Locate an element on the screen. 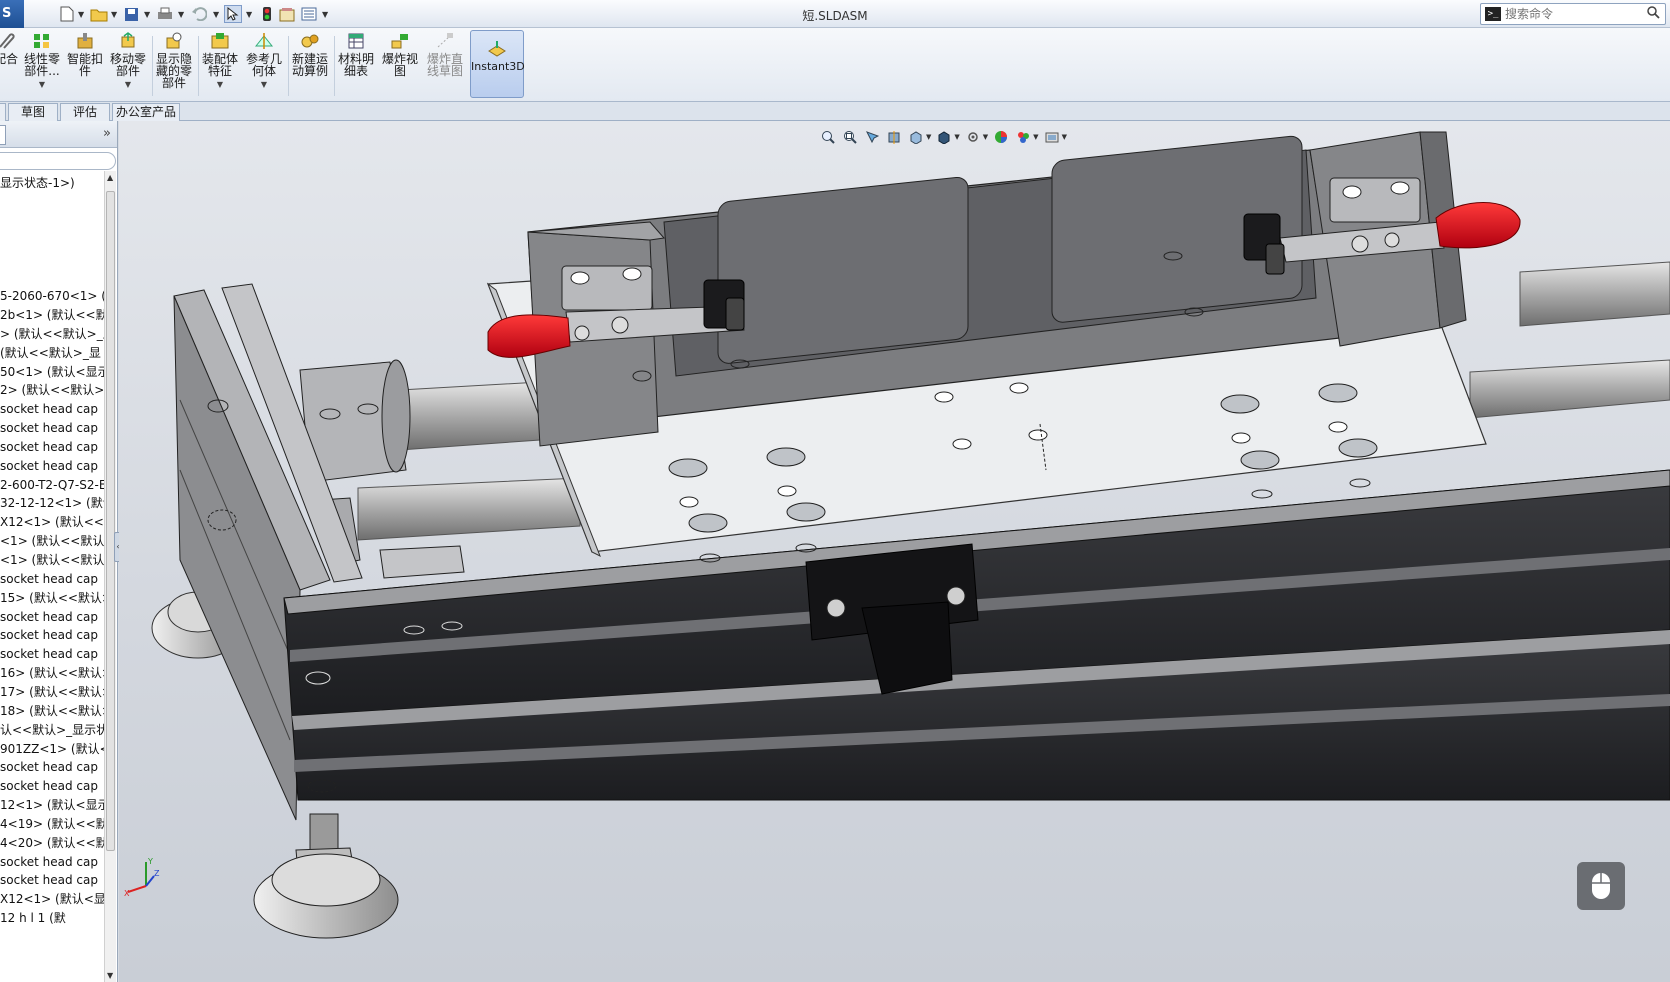  tree-item: X12<1> (默认<<默 is located at coordinates (52, 522).